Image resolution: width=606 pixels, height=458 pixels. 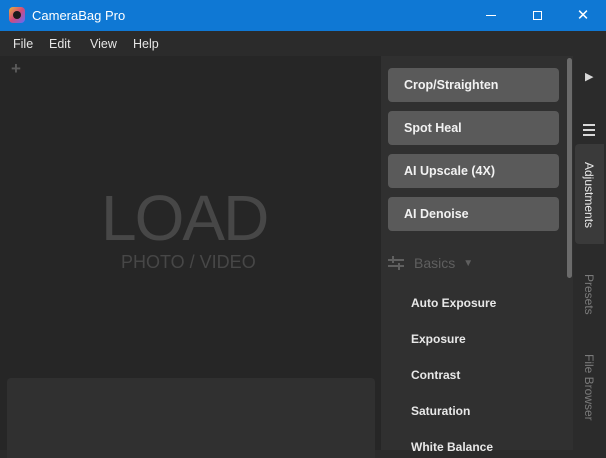 I want to click on adjustment-exposure: Exposure, so click(x=438, y=339).